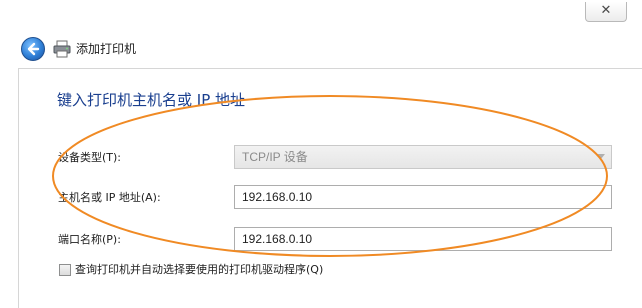 The height and width of the screenshot is (308, 642). Describe the element at coordinates (423, 157) in the screenshot. I see `device-type-select: TCP/IP 设备` at that location.